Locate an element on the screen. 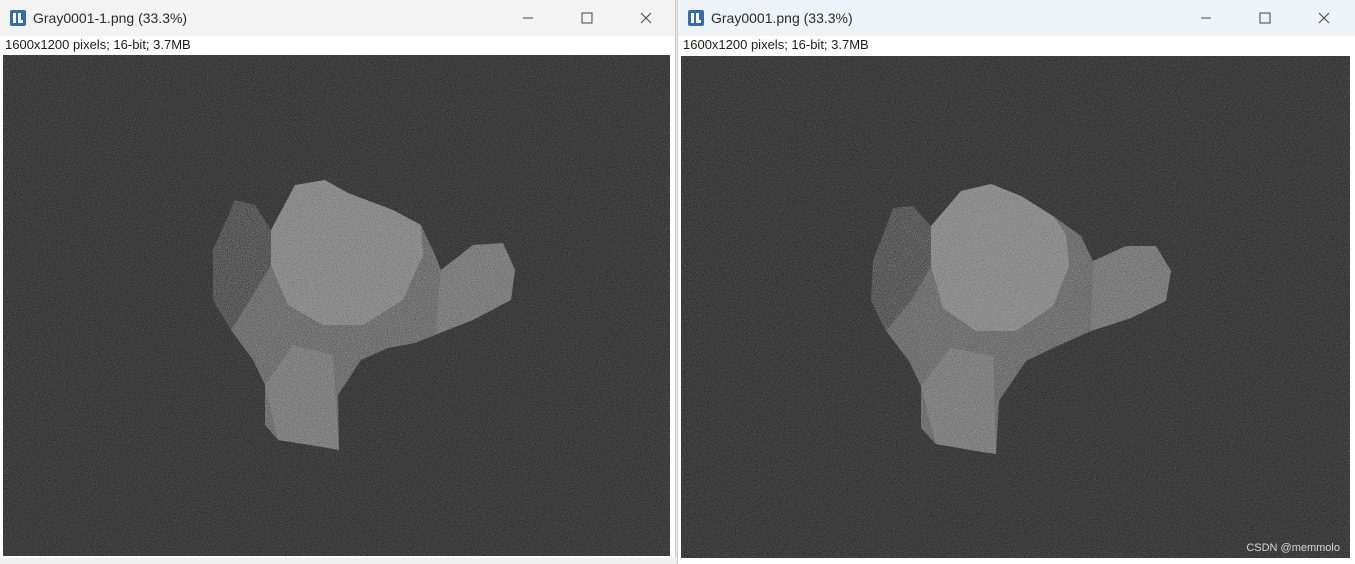  window-title: Gray0001.png (33.3%) is located at coordinates (782, 18).